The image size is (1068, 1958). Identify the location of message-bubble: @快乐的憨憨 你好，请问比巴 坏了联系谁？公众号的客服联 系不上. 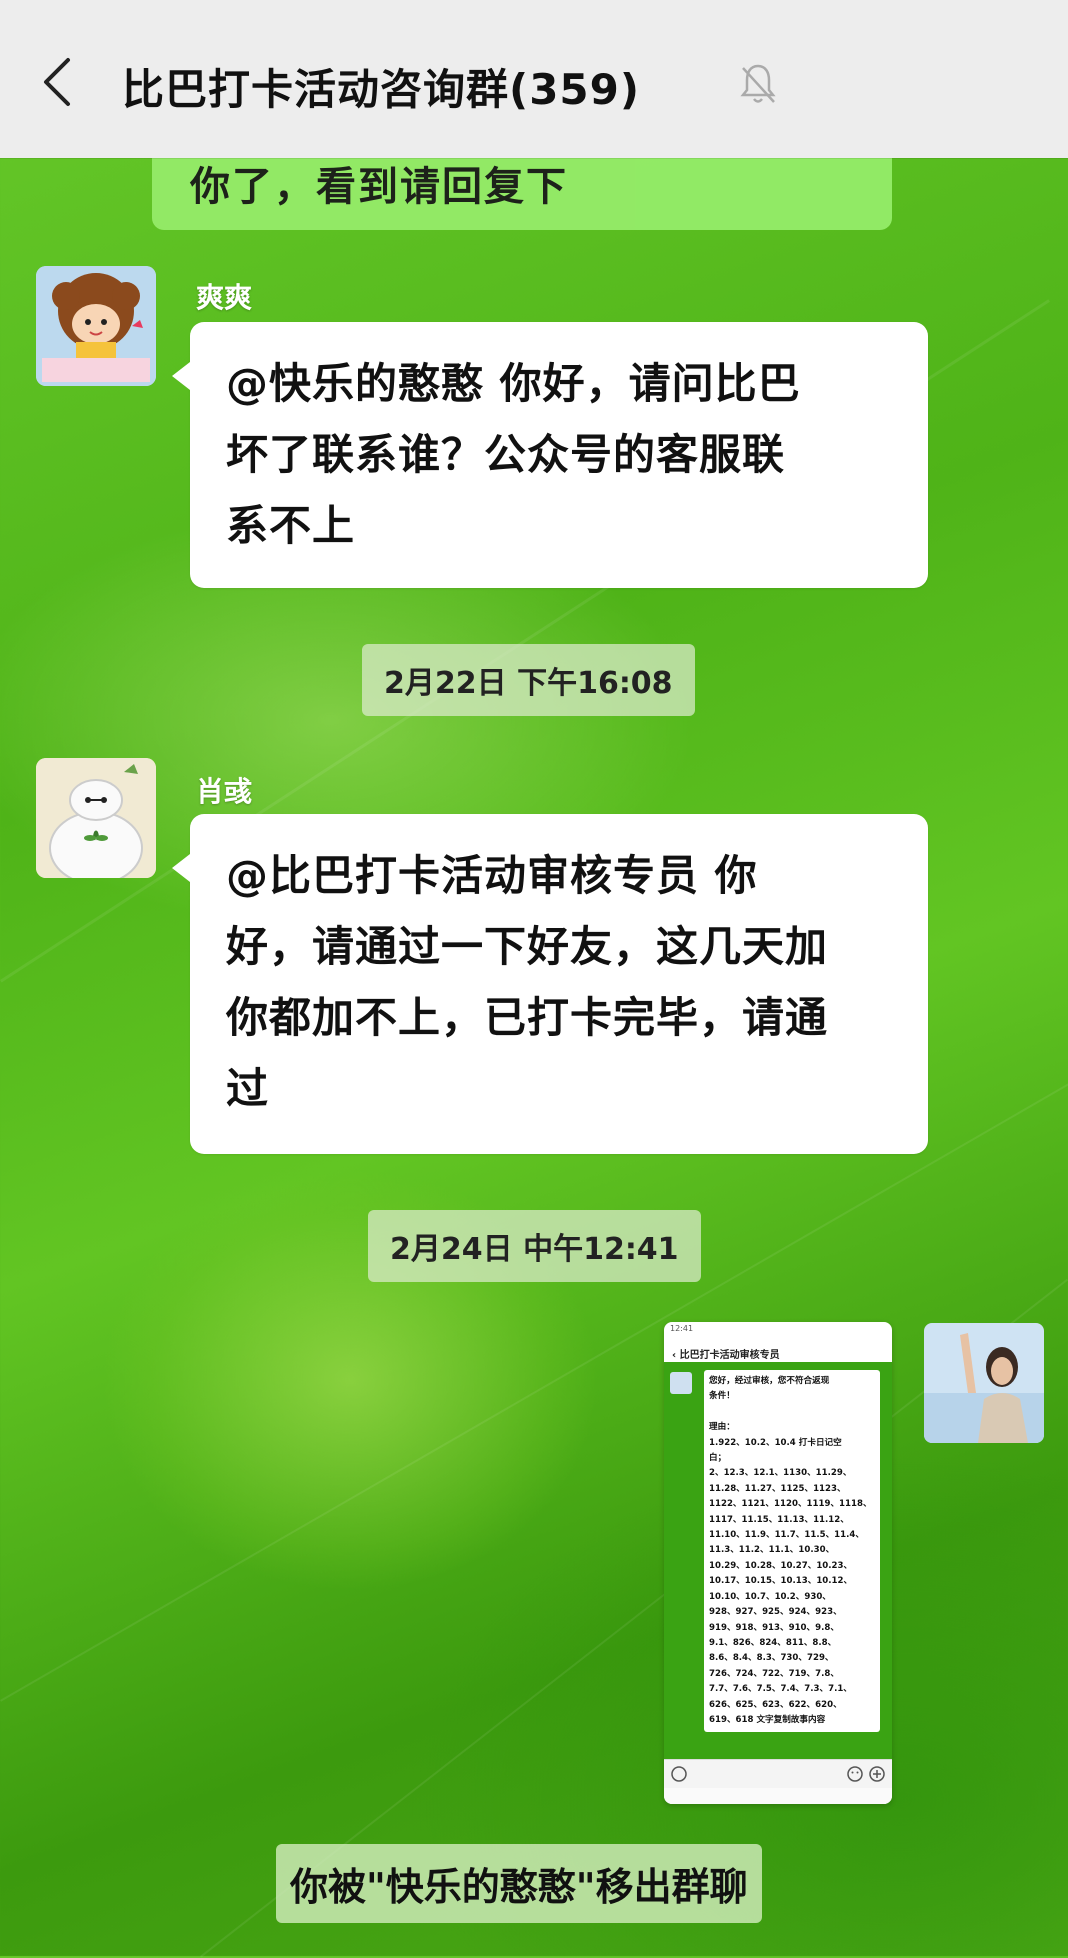
(550, 455).